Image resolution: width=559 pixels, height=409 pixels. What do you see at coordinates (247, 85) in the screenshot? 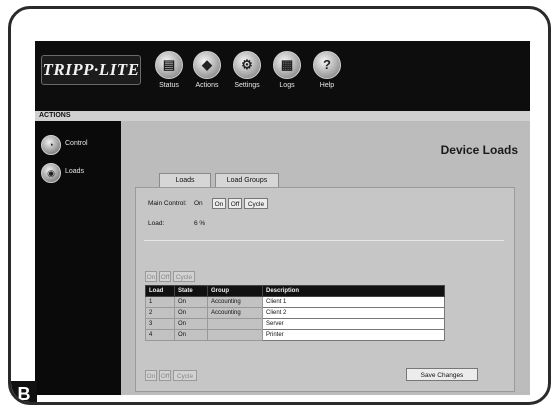
I see `nav-settings-label: Settings` at bounding box center [247, 85].